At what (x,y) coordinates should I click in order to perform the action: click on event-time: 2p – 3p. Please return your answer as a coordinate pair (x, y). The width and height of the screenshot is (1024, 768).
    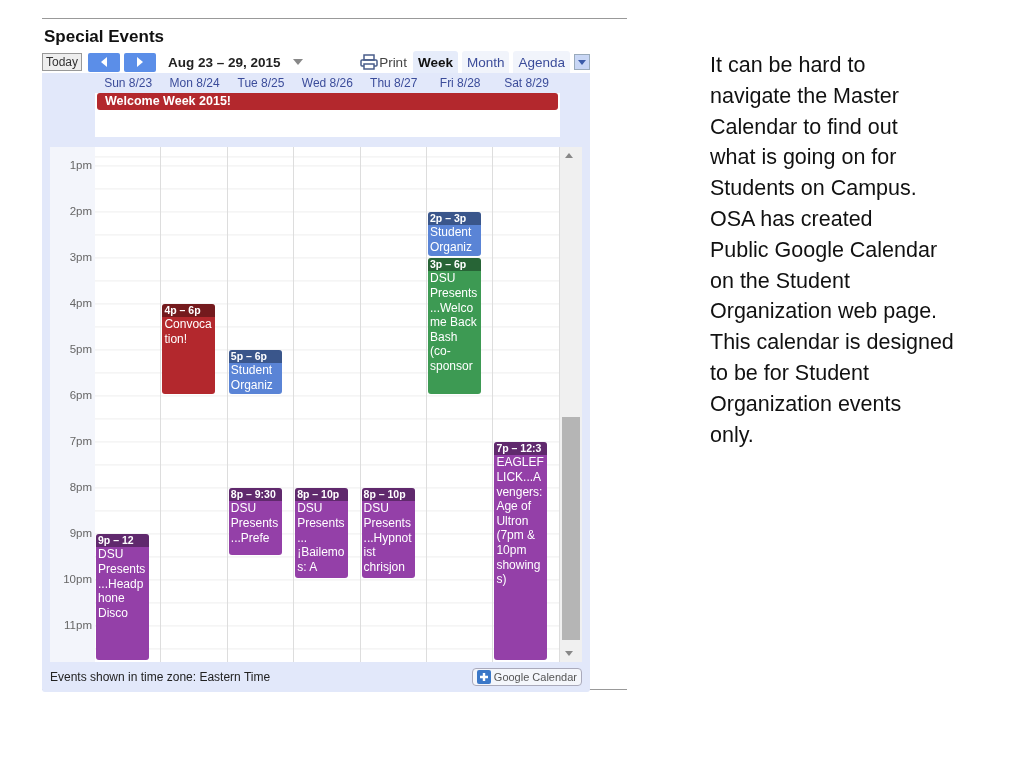
    Looking at the image, I should click on (454, 219).